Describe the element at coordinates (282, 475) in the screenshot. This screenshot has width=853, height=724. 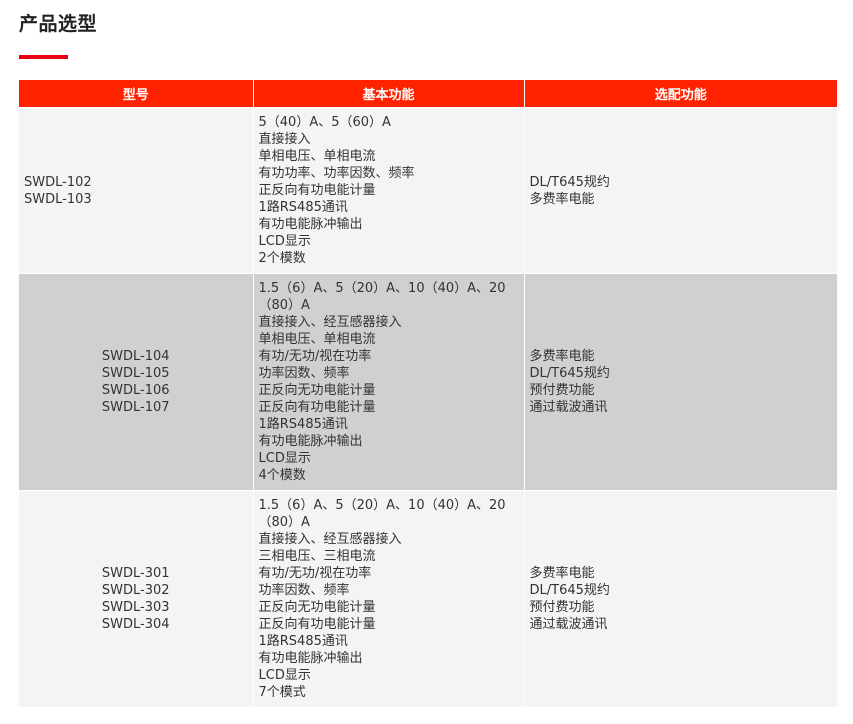
I see `feature-item: 4个模数` at that location.